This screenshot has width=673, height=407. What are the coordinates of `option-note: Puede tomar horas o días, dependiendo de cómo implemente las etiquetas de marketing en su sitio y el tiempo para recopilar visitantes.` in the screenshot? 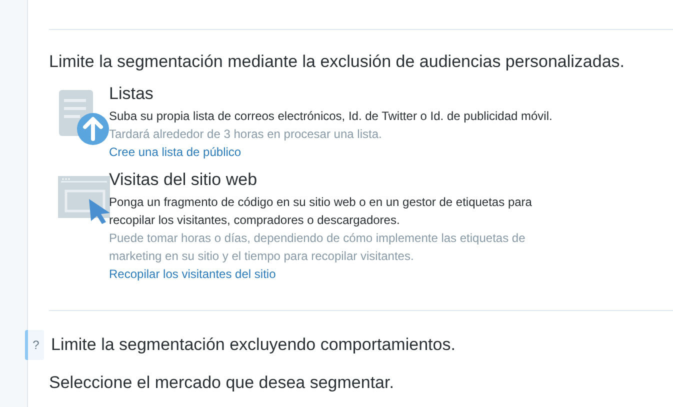 It's located at (317, 247).